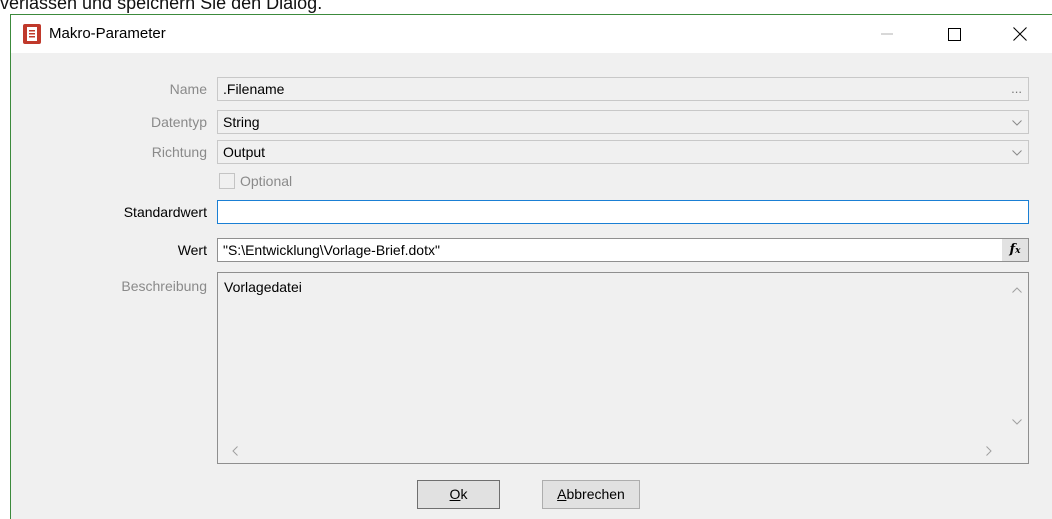 Image resolution: width=1052 pixels, height=519 pixels. What do you see at coordinates (179, 152) in the screenshot?
I see `richtung-label: Richtung` at bounding box center [179, 152].